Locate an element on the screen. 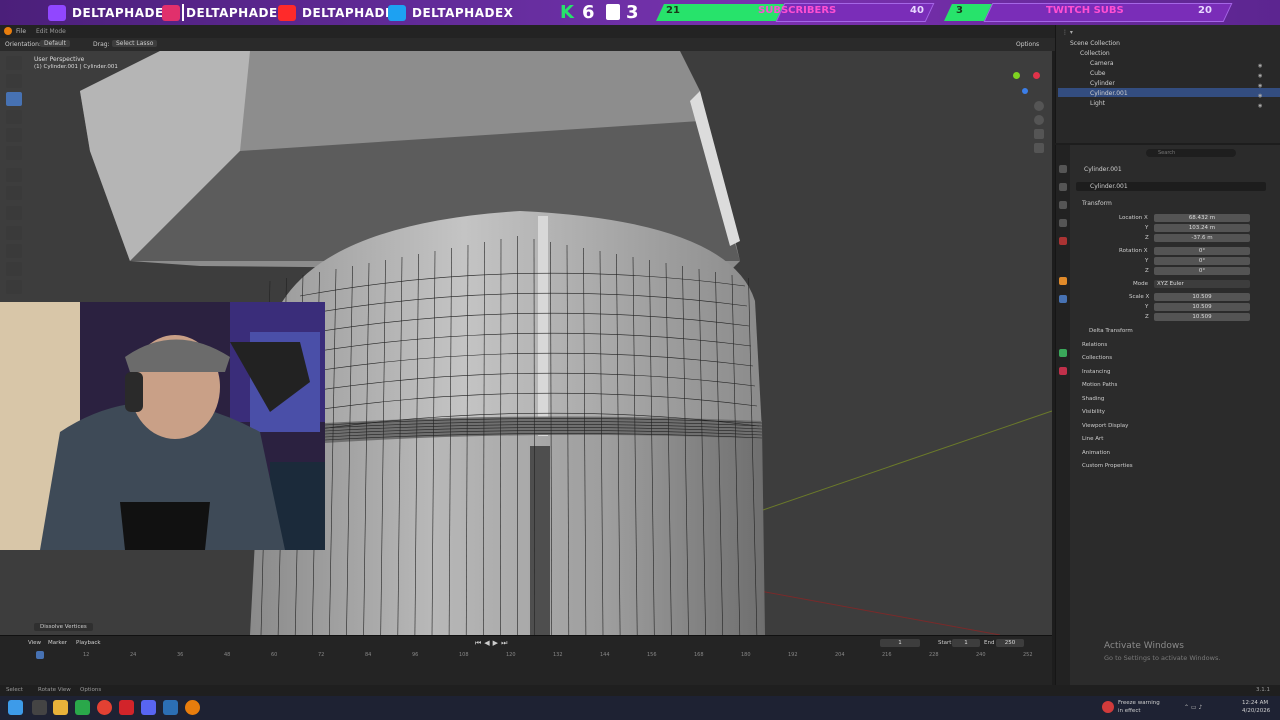 This screenshot has width=1280, height=720. outliner-item-cylinder-001: Cylinder.001 is located at coordinates (1109, 93).